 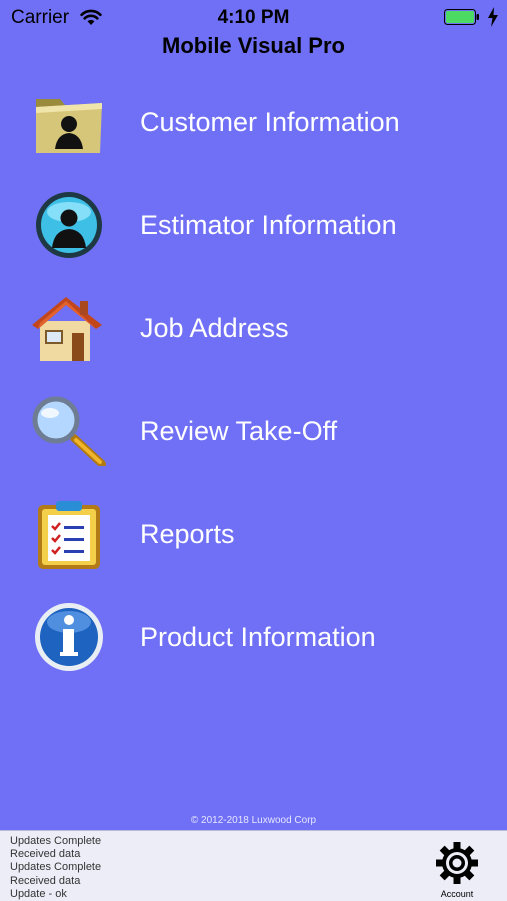 I want to click on copyright-text: © 2012-2018 Luxwood Corp, so click(x=253, y=820).